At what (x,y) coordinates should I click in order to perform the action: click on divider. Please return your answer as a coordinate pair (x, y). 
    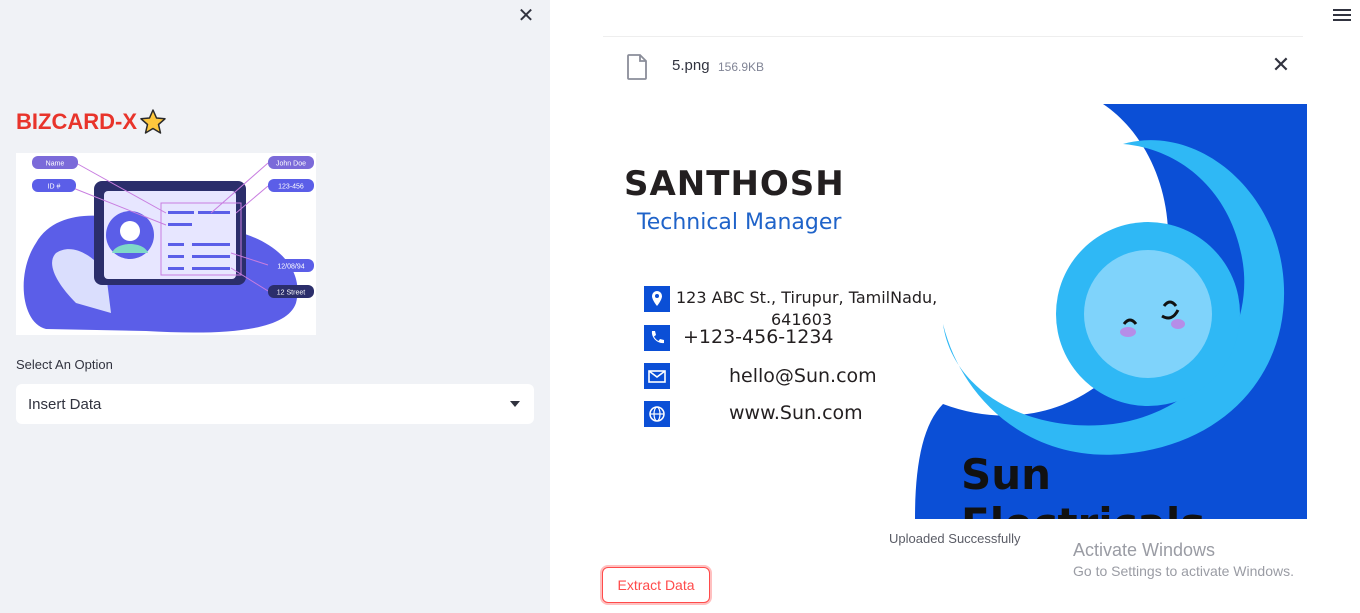
    Looking at the image, I should click on (953, 36).